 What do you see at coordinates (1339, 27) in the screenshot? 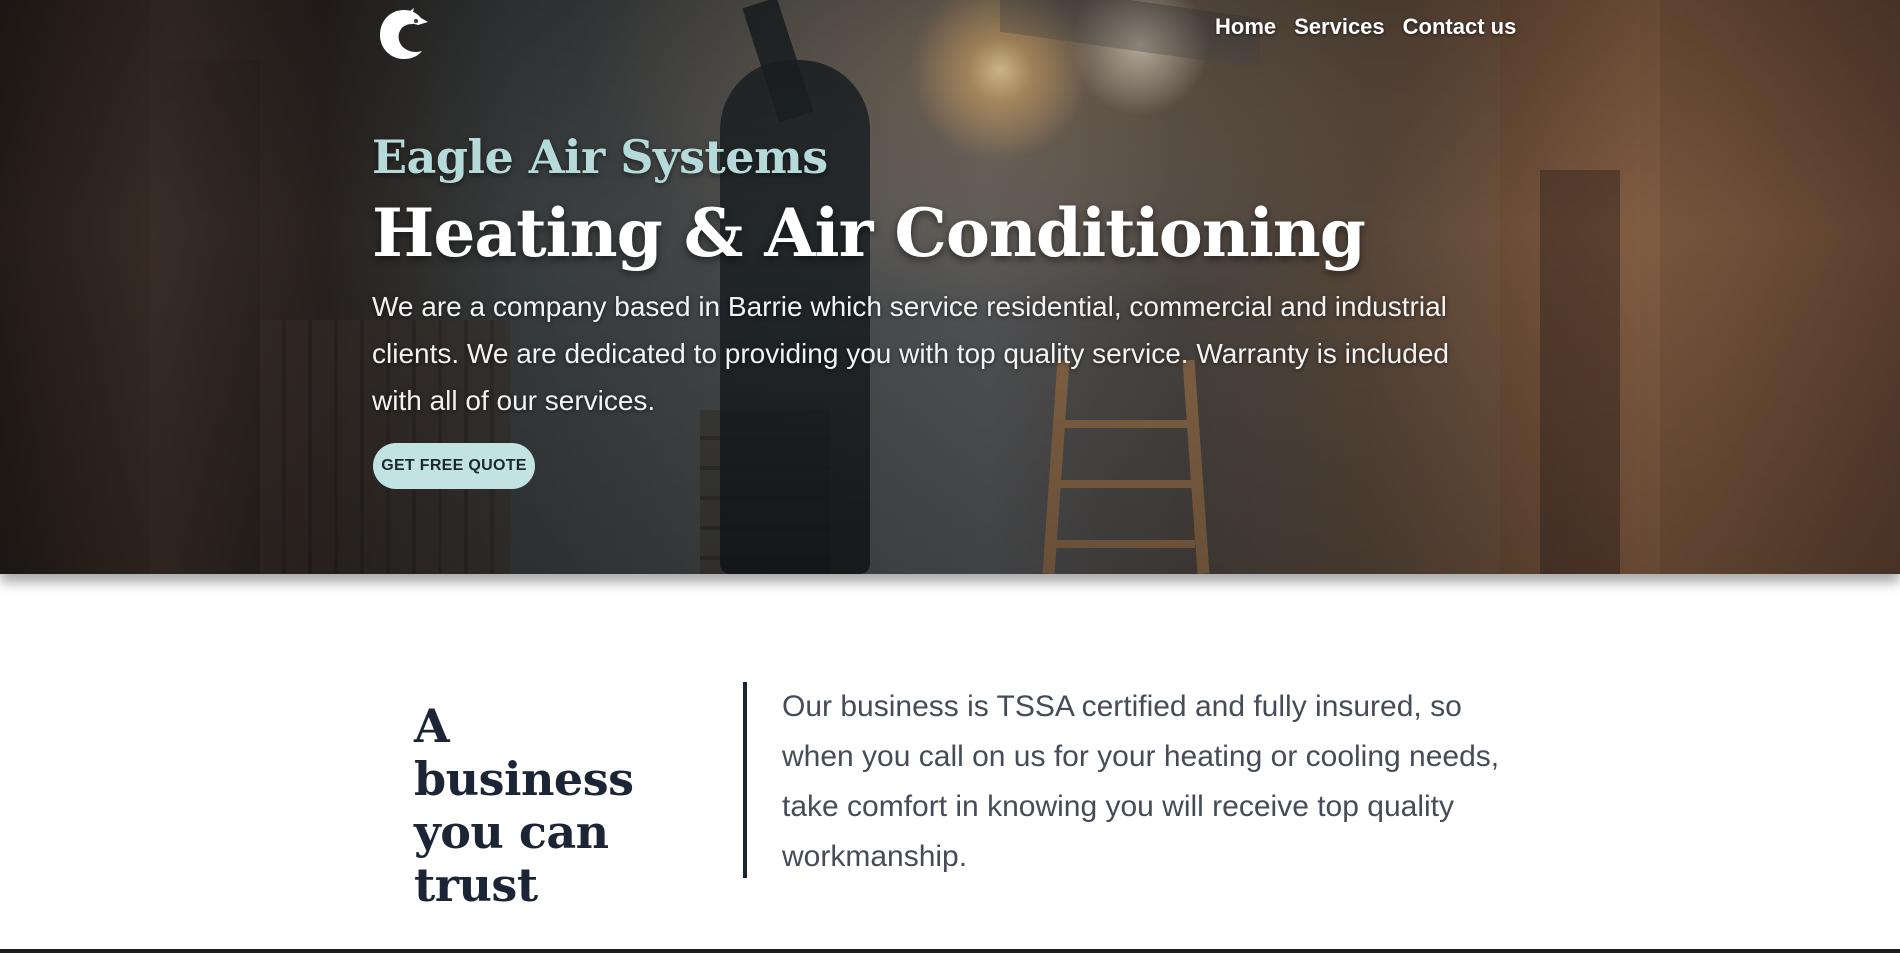
I see `nav-link-services: Services` at bounding box center [1339, 27].